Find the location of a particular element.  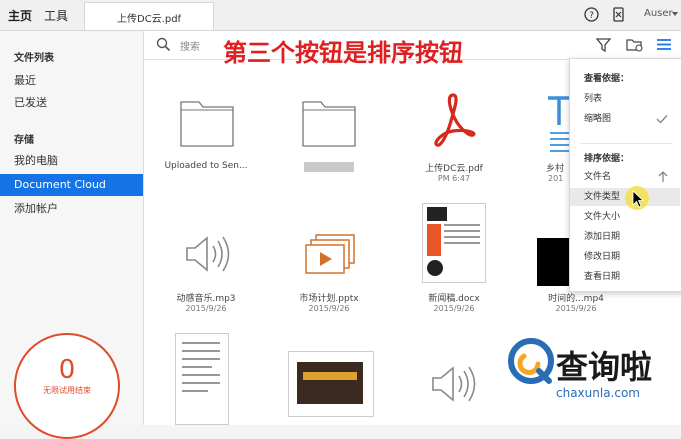

menu-icon is located at coordinates (664, 44).